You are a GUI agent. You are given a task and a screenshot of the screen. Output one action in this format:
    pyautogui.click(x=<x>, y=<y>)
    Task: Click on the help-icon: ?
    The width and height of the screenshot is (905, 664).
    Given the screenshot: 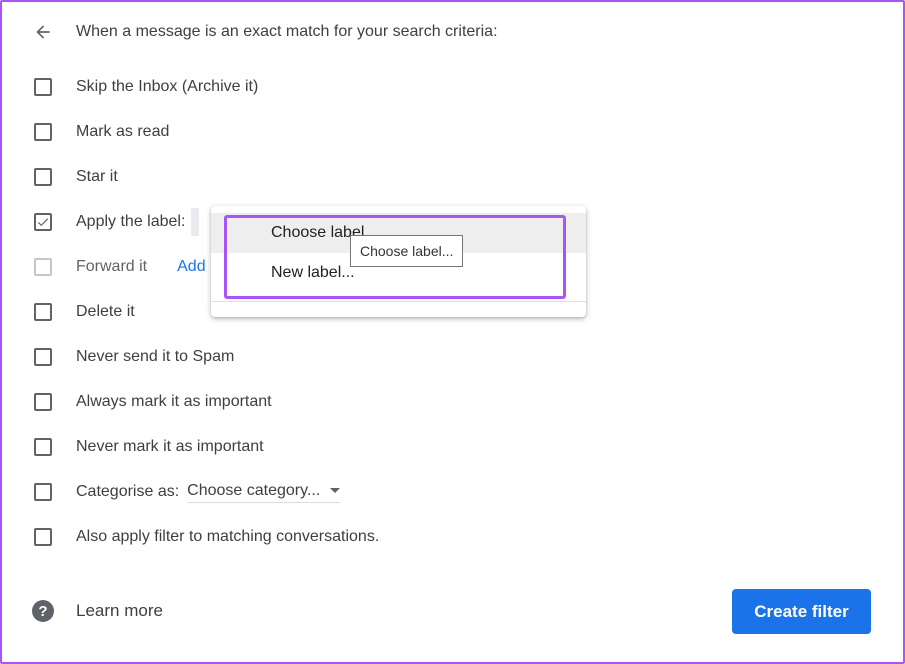 What is the action you would take?
    pyautogui.click(x=43, y=611)
    